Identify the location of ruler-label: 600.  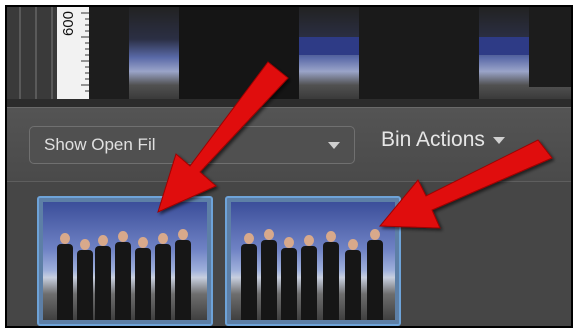
(68, 24).